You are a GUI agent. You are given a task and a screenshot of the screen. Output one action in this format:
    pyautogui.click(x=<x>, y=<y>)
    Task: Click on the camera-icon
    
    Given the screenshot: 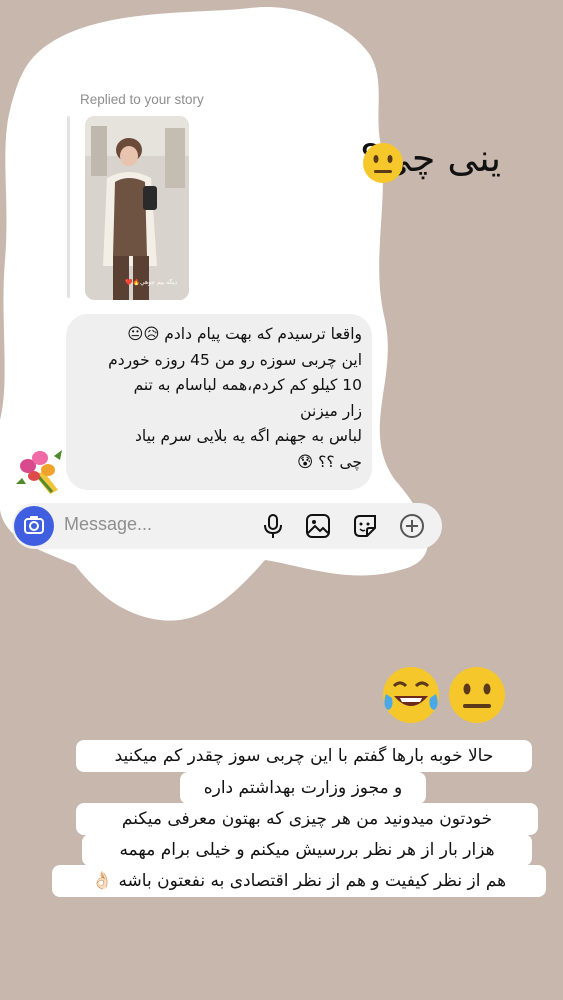 What is the action you would take?
    pyautogui.click(x=34, y=525)
    